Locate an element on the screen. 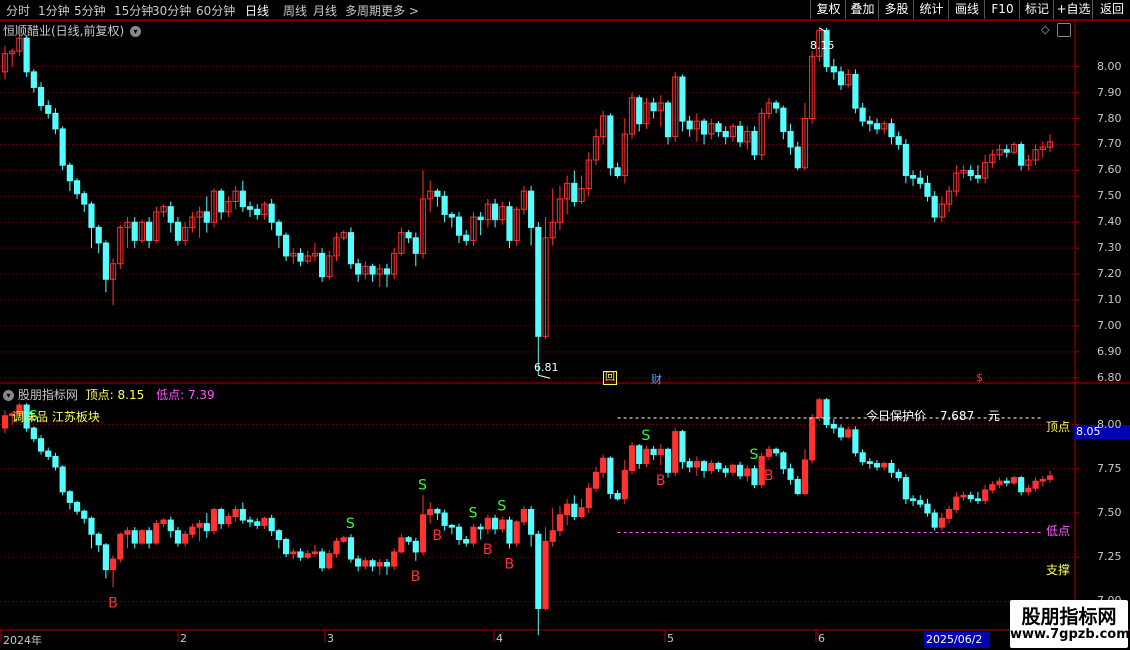  dividend-marker: $ is located at coordinates (979, 377).